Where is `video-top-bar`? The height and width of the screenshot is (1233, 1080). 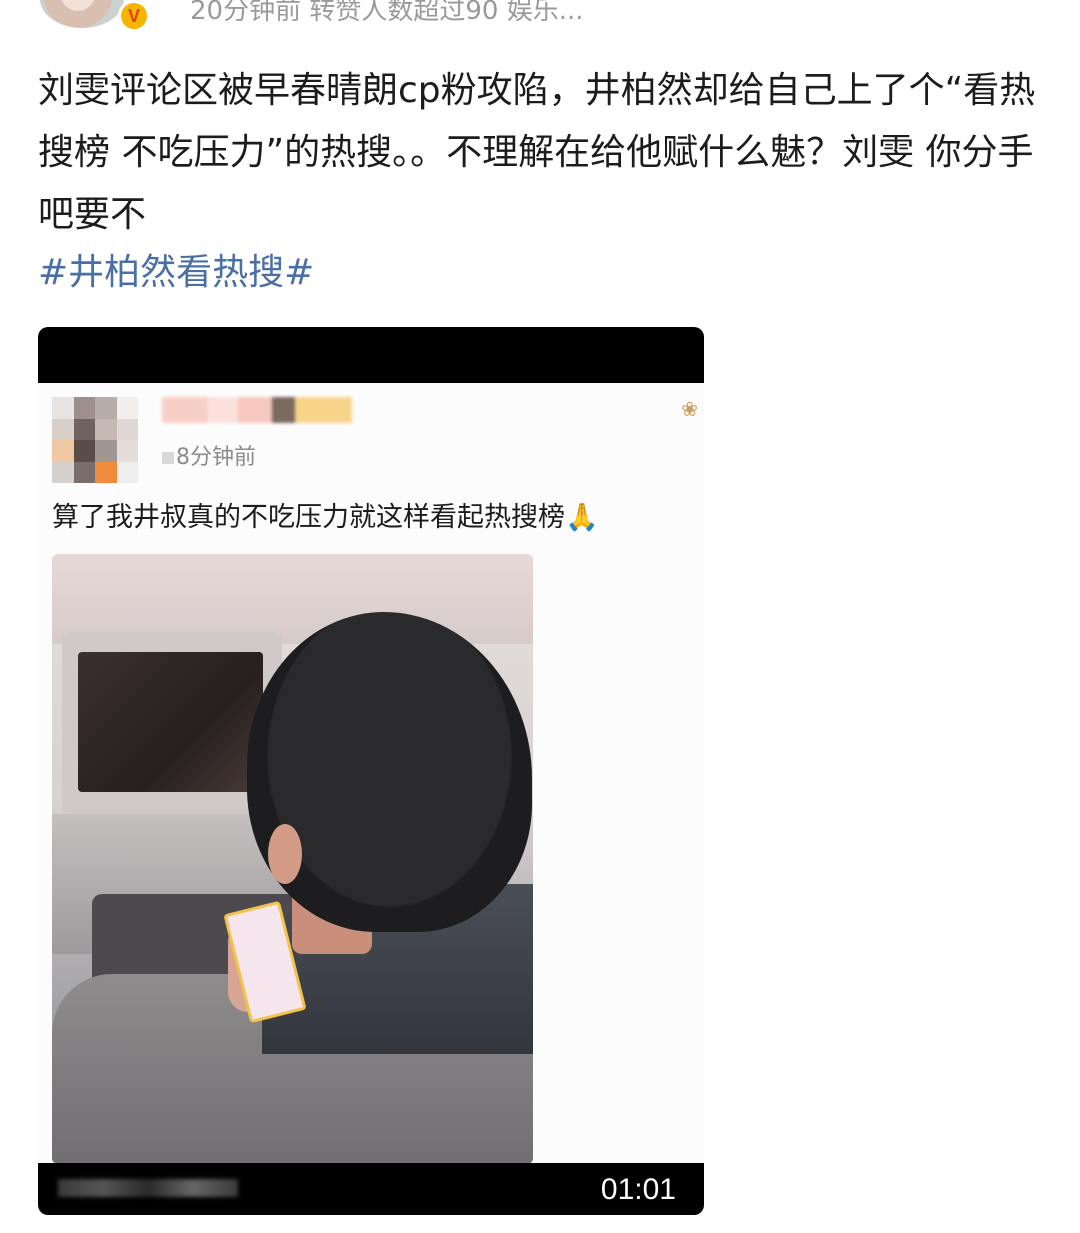
video-top-bar is located at coordinates (371, 355).